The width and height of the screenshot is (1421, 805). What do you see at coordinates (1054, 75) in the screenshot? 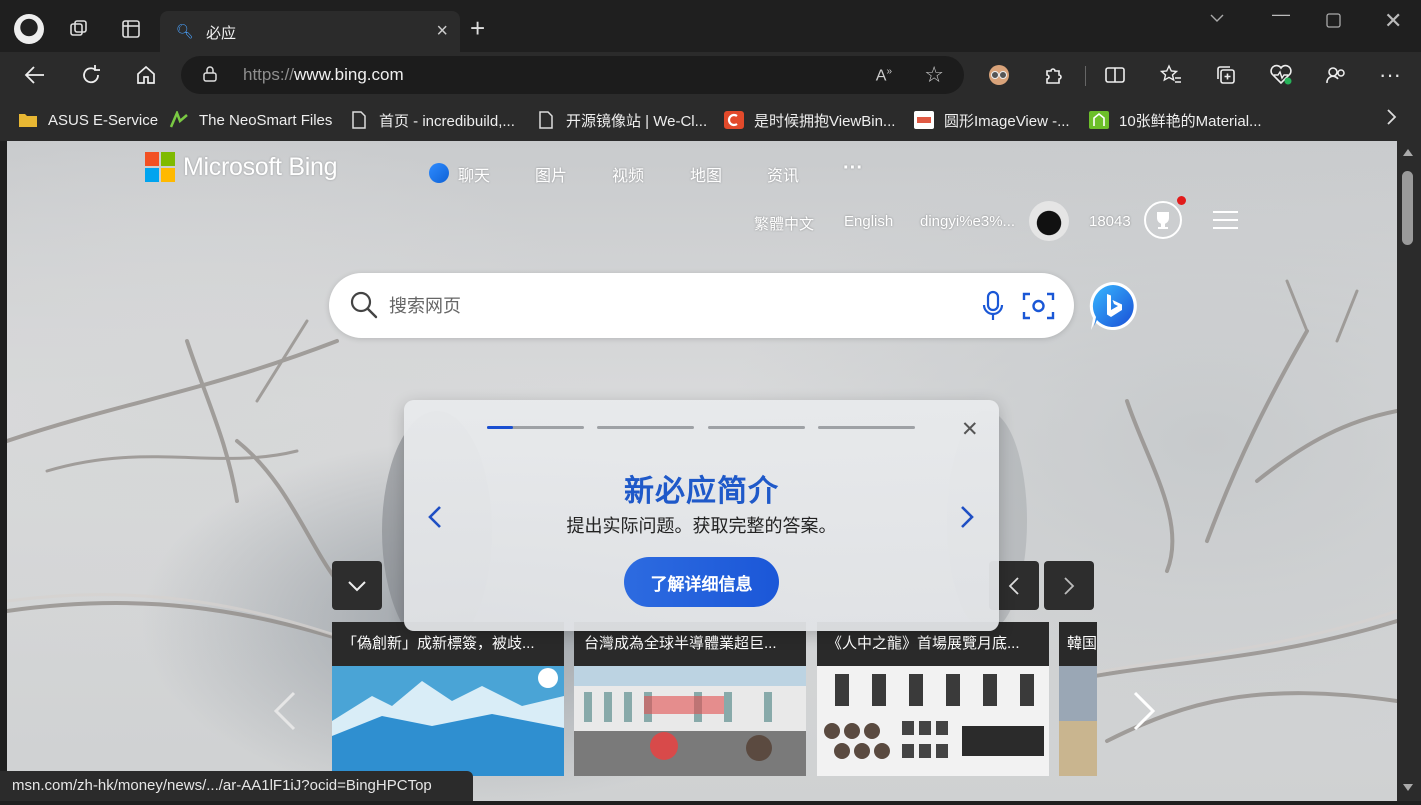
I see `extensions-puzzle-icon` at bounding box center [1054, 75].